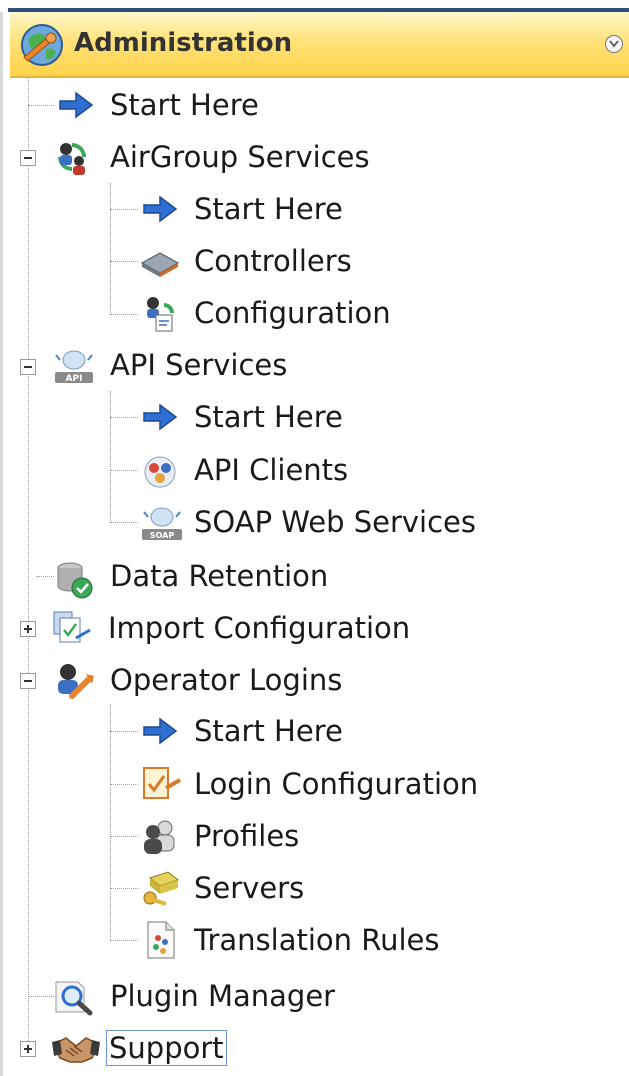 This screenshot has height=1076, width=629. What do you see at coordinates (219, 576) in the screenshot?
I see `tree-item-label: Data Retention` at bounding box center [219, 576].